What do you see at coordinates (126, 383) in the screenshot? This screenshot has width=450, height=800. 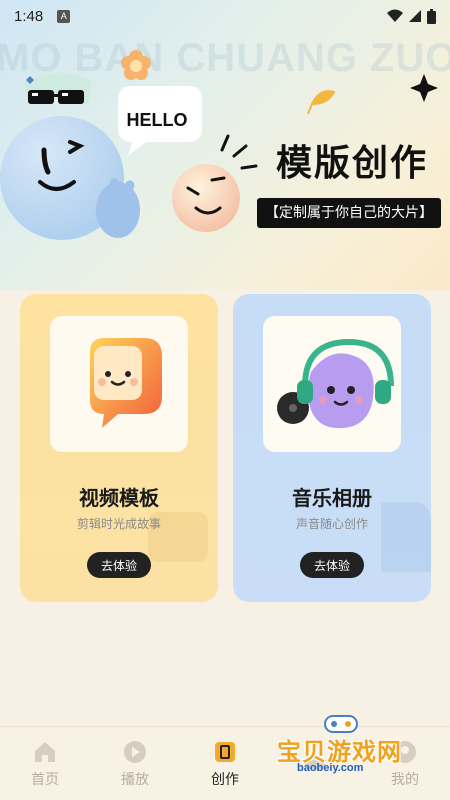 I see `video-template-icon` at bounding box center [126, 383].